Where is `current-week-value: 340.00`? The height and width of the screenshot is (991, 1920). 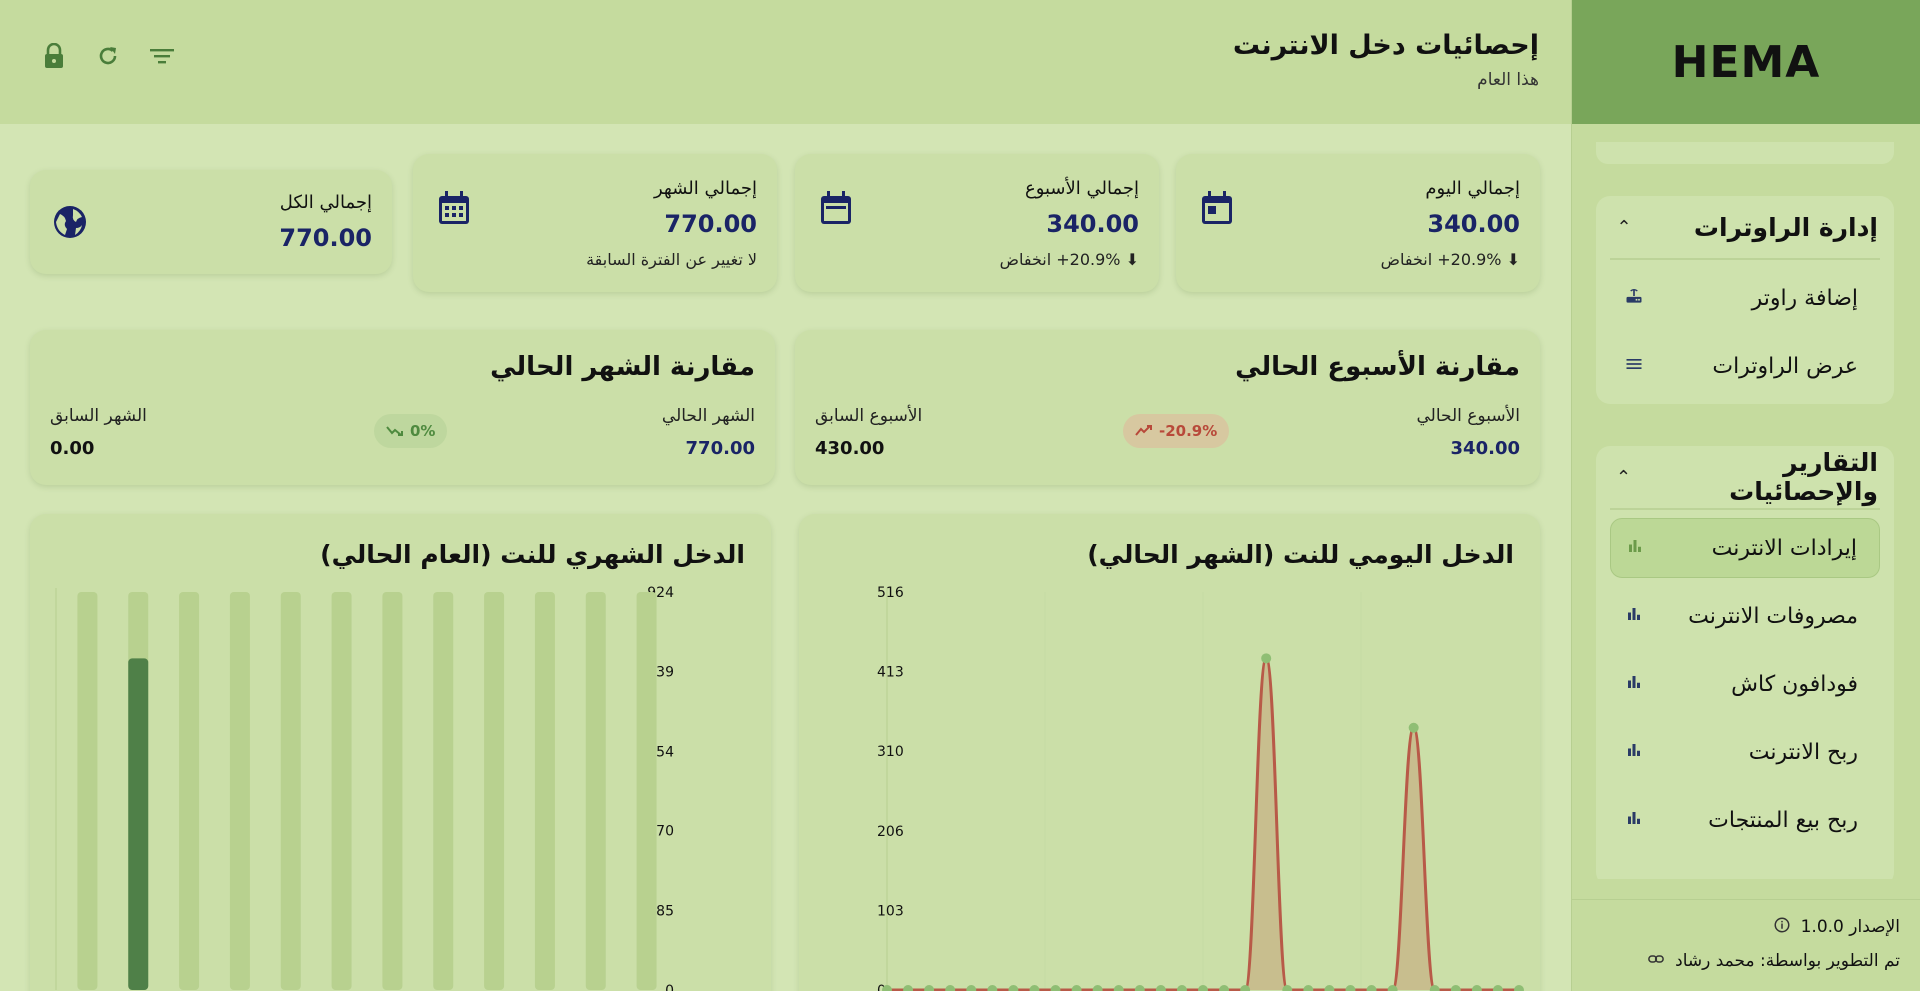 current-week-value: 340.00 is located at coordinates (1485, 448).